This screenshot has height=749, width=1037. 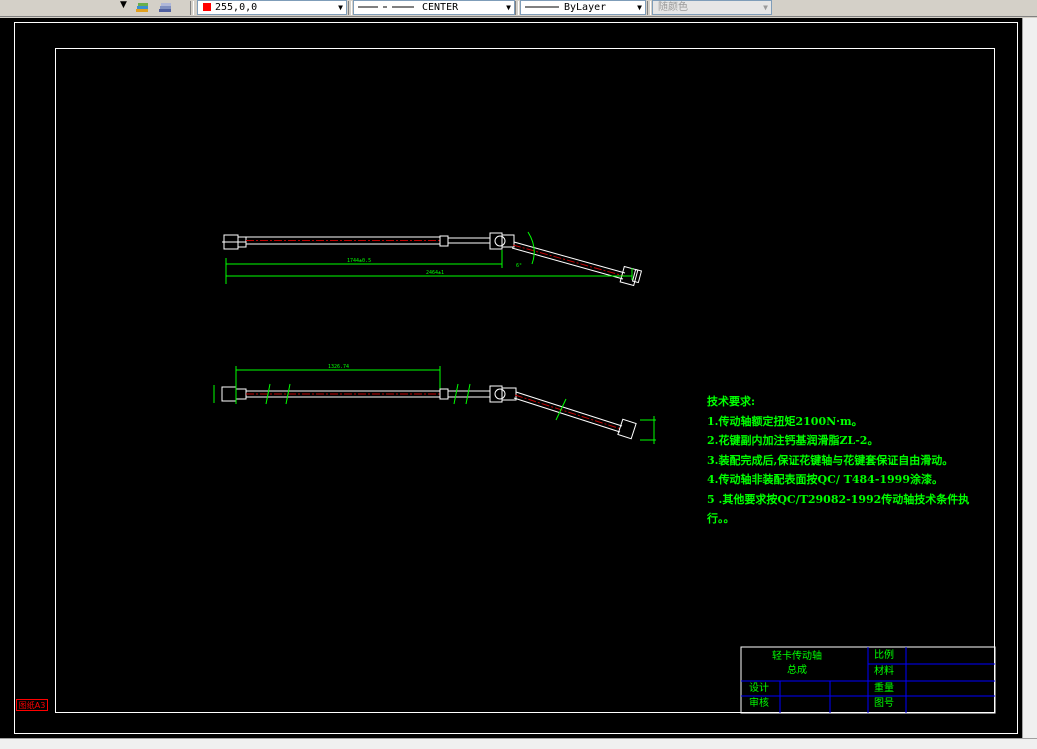 I want to click on paper-size-label: 图纸A3, so click(x=32, y=705).